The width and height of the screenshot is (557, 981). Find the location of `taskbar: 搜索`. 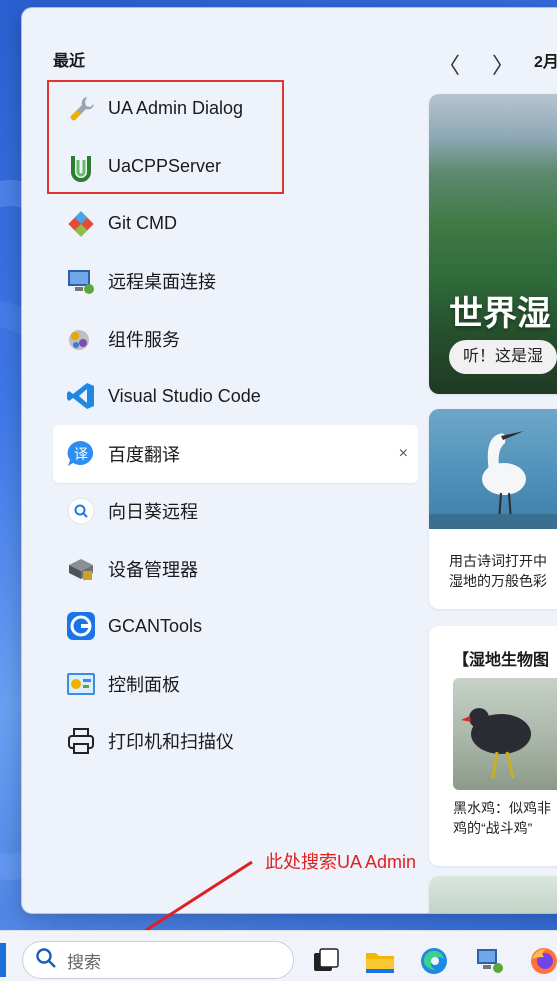

taskbar: 搜索 is located at coordinates (278, 955).